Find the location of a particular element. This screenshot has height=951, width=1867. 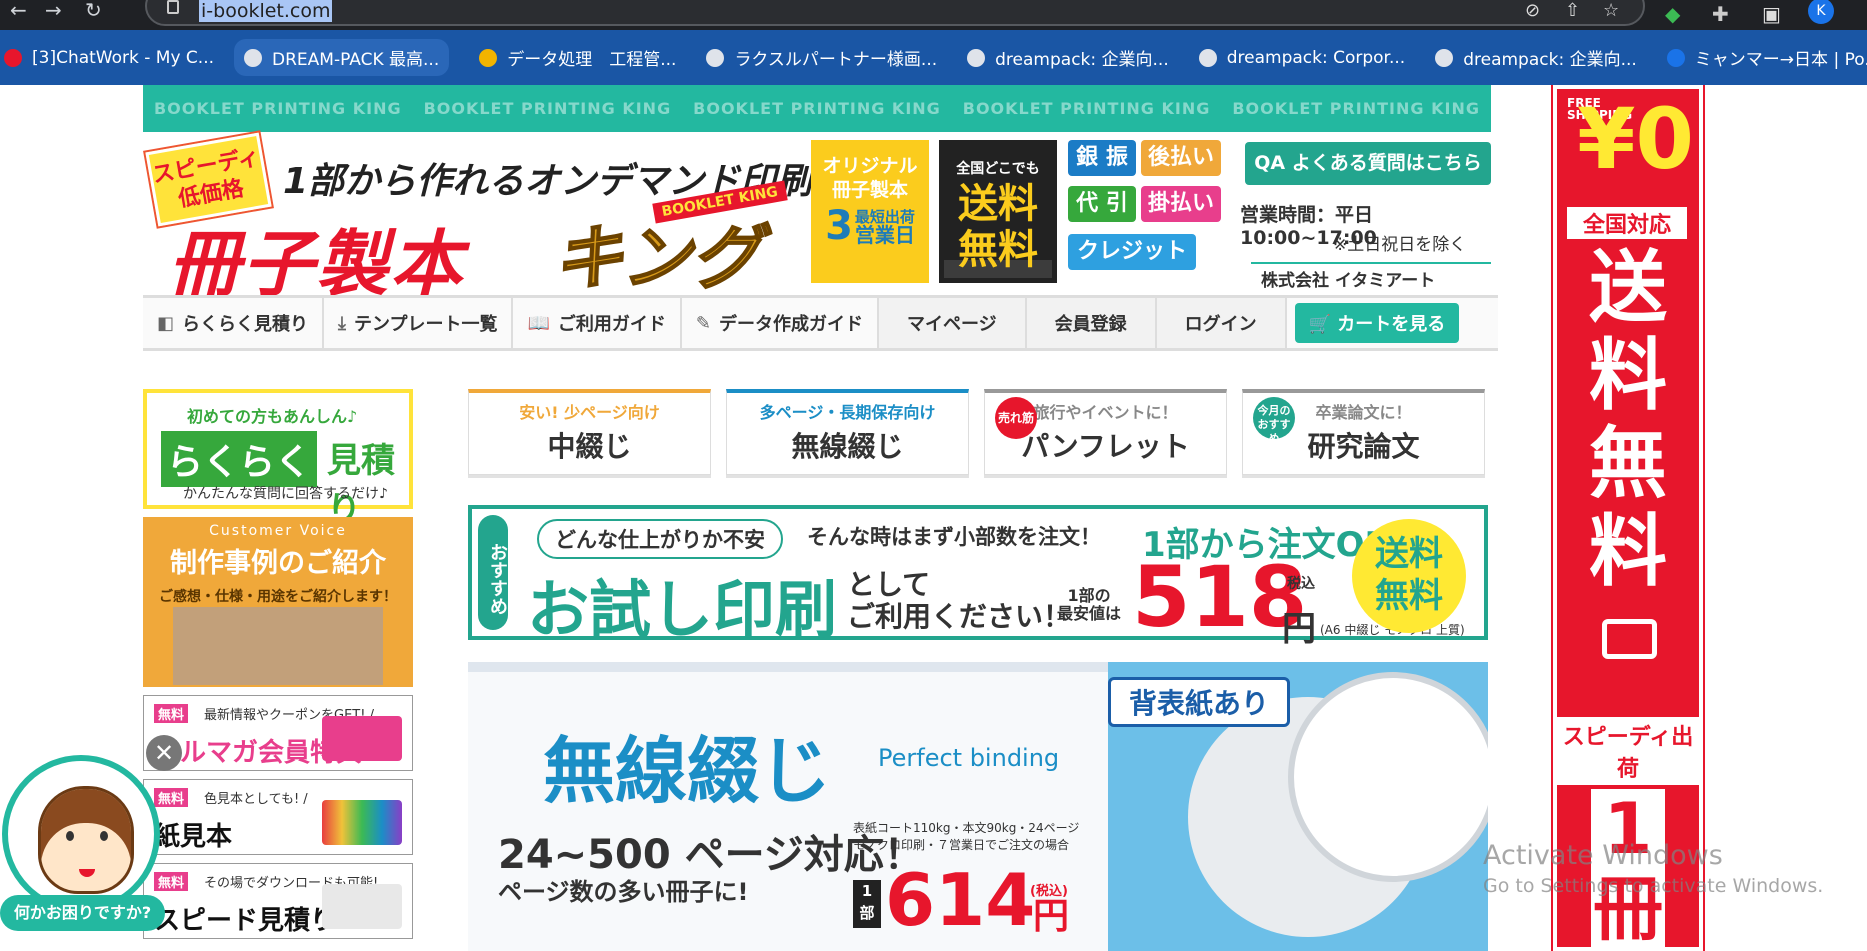

forward-icon: → is located at coordinates (53, 10).